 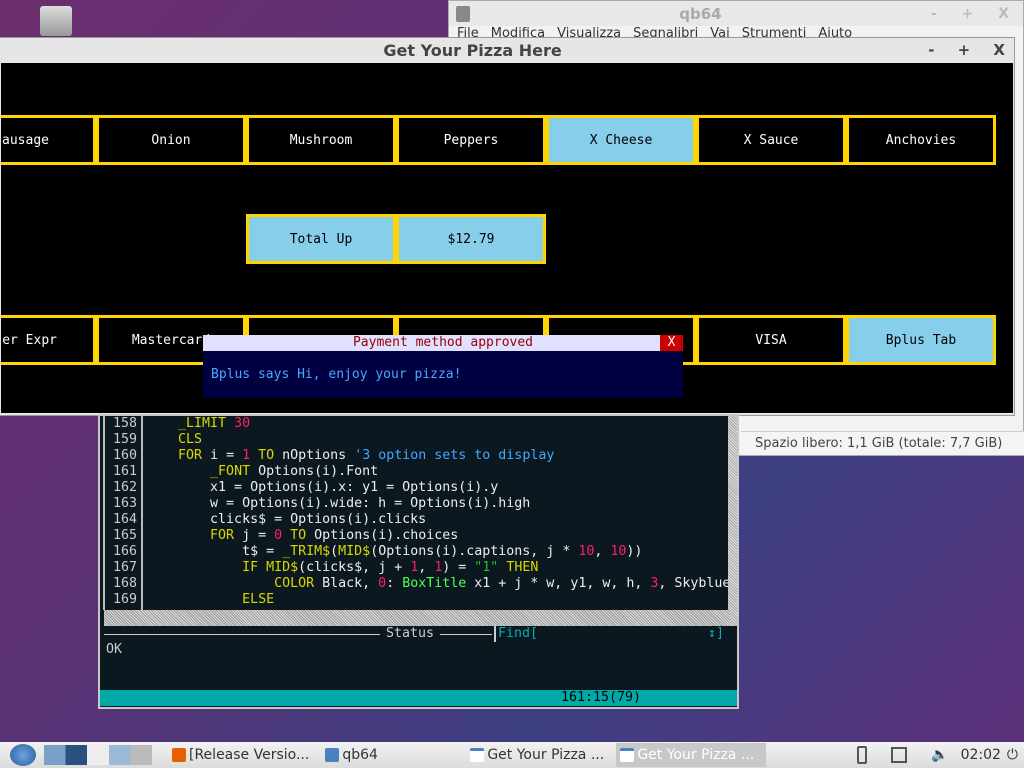 What do you see at coordinates (382, 583) in the screenshot?
I see `code-token: 0` at bounding box center [382, 583].